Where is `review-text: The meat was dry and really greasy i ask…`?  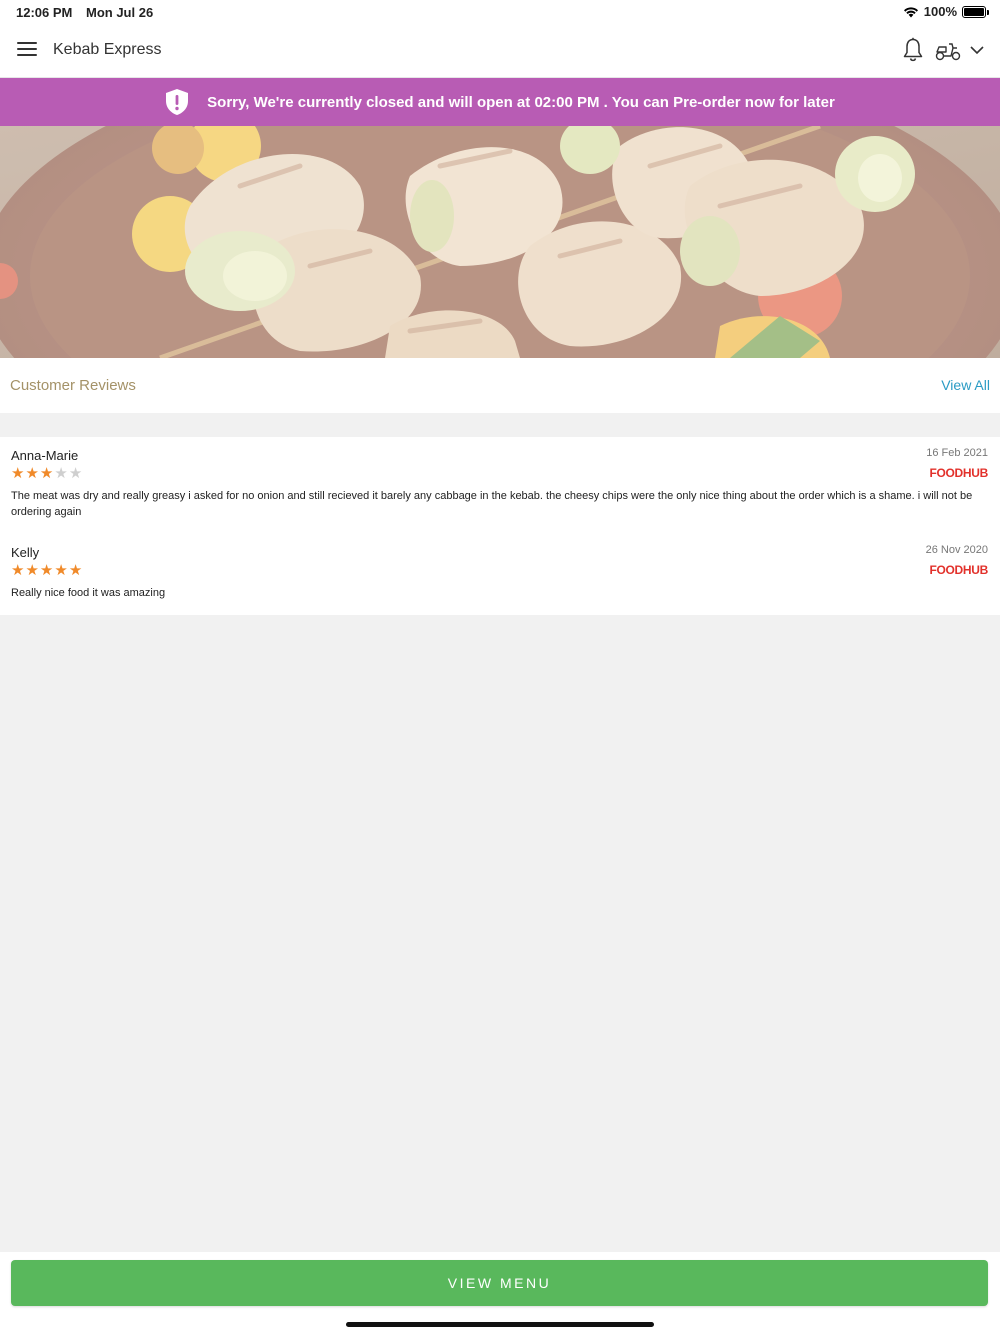
review-text: The meat was dry and really greasy i ask… is located at coordinates (492, 504).